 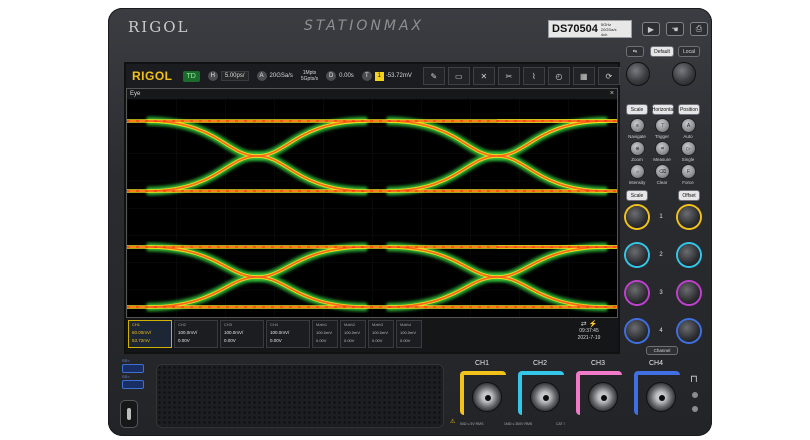 What do you see at coordinates (589, 331) in the screenshot?
I see `status-area: ⇄ ⚡ 09:37:45 2021-7-19` at bounding box center [589, 331].